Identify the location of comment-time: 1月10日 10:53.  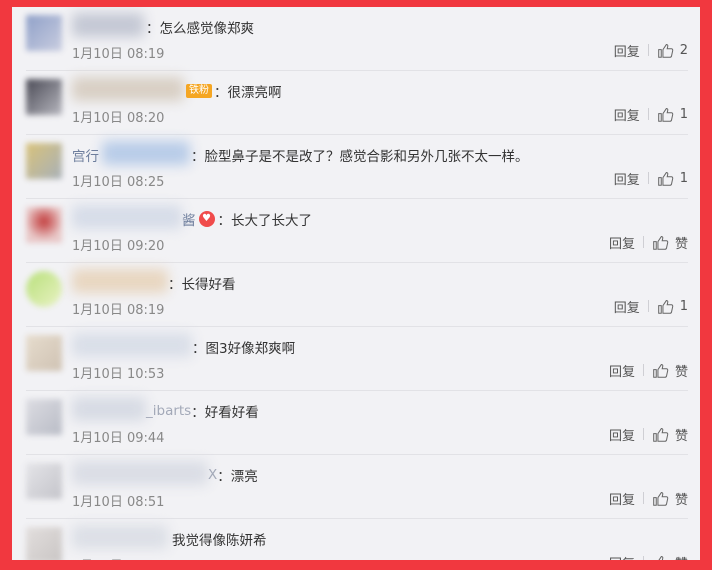
(118, 374).